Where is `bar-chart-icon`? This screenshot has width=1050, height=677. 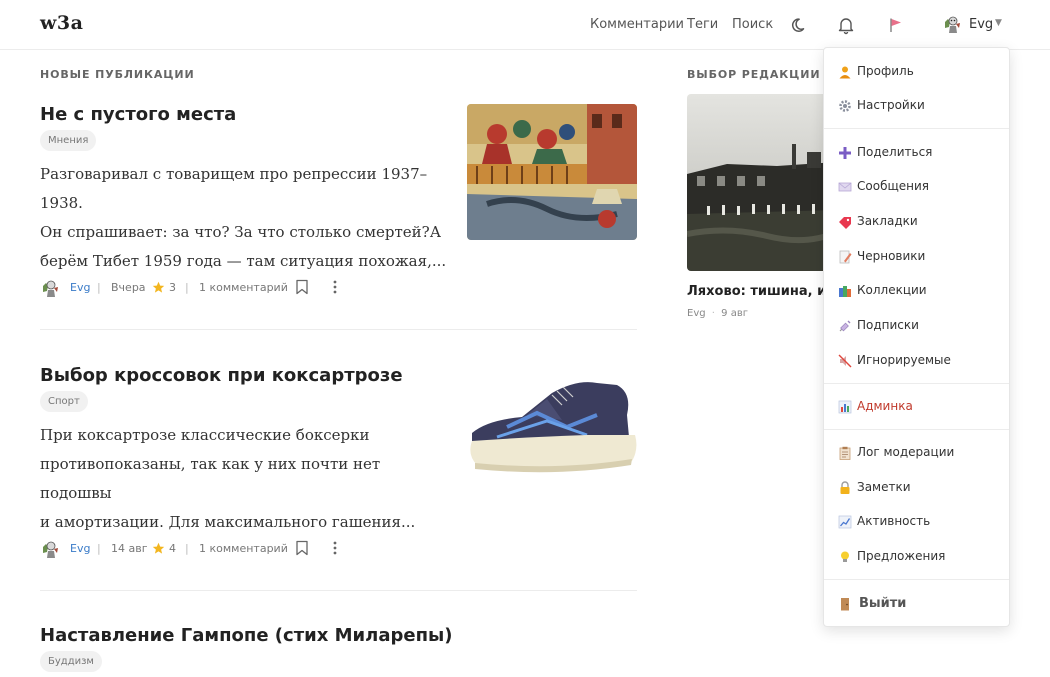 bar-chart-icon is located at coordinates (845, 407).